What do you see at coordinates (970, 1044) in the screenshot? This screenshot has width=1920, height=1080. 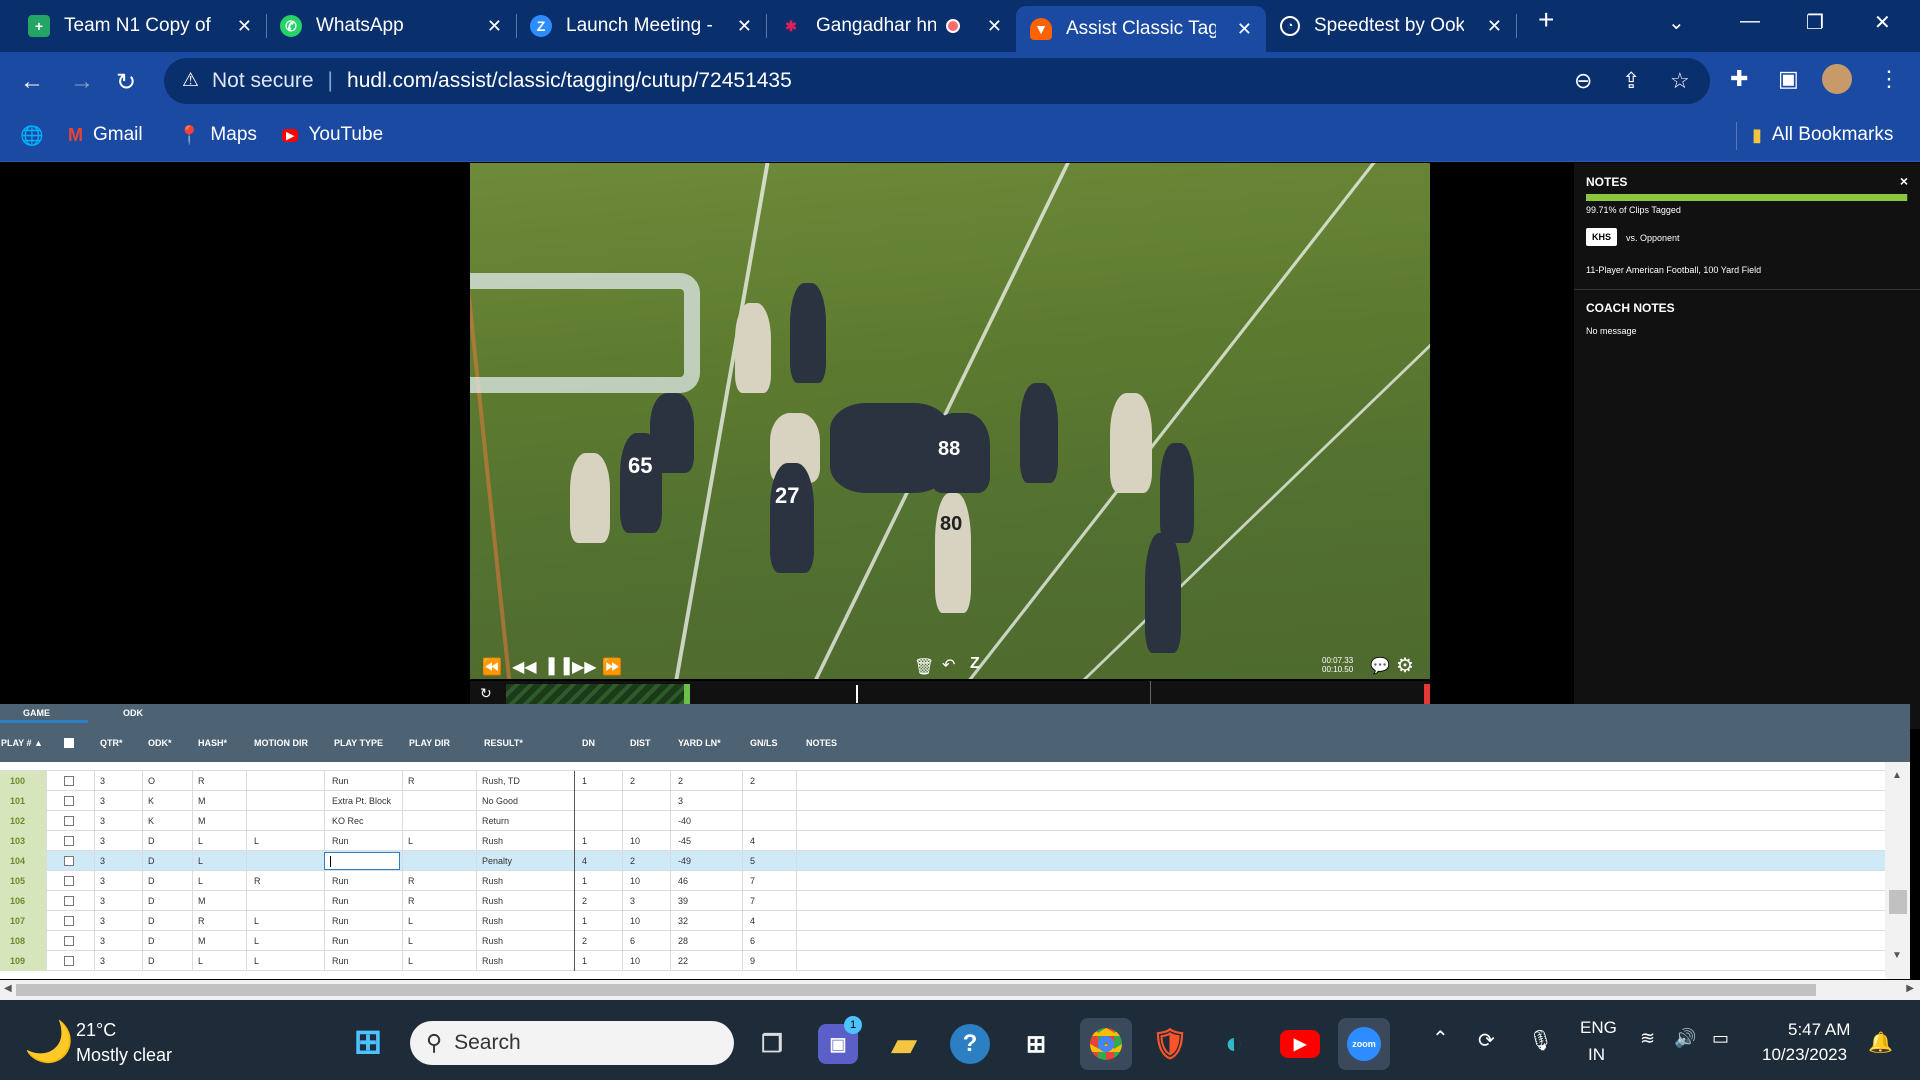 I see `help-icon: ?` at bounding box center [970, 1044].